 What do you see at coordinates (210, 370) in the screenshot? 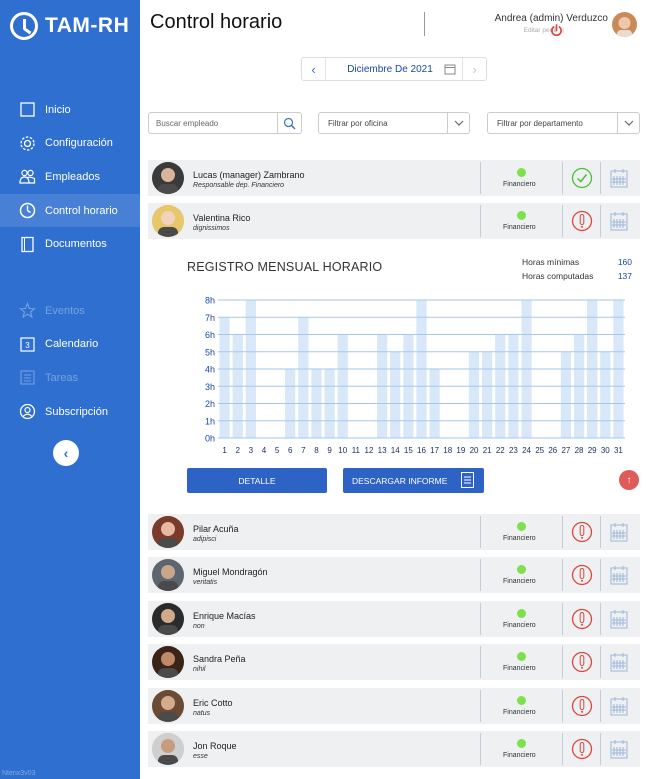
I see `y-tick-label: 4h` at bounding box center [210, 370].